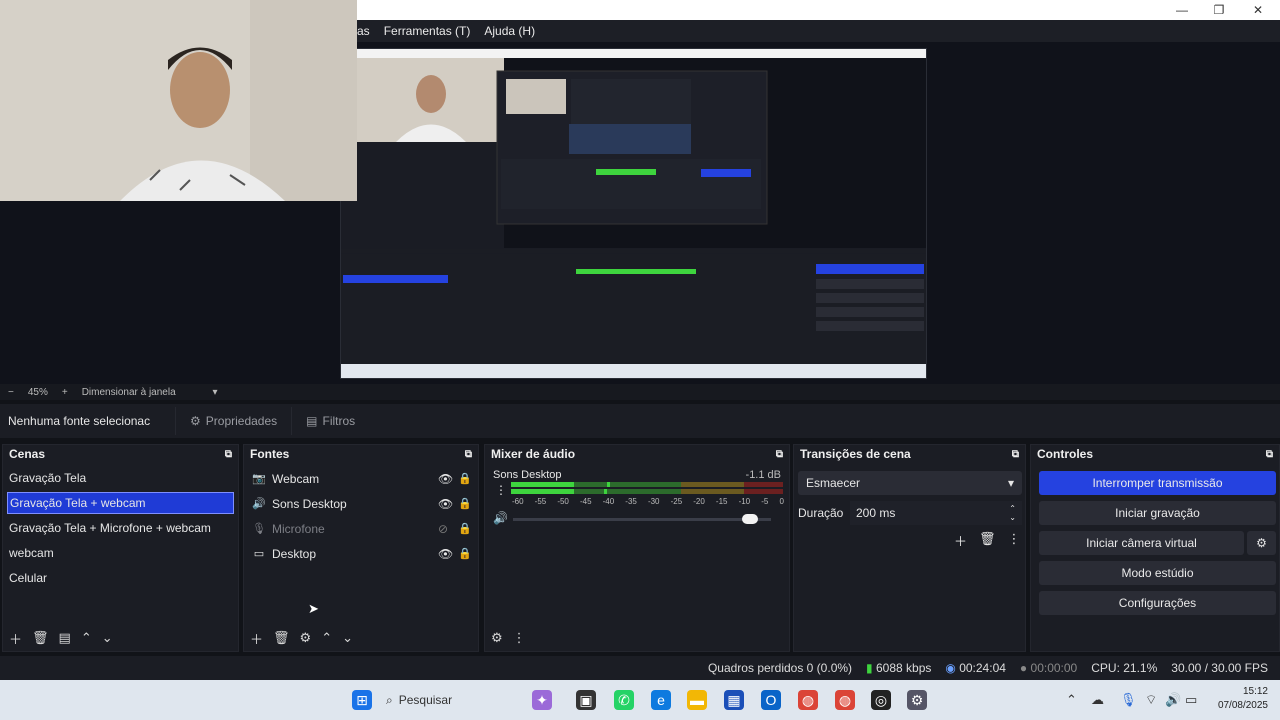 The height and width of the screenshot is (720, 1280). What do you see at coordinates (1157, 573) in the screenshot?
I see `studio-mode-button: Modo estúdio` at bounding box center [1157, 573].